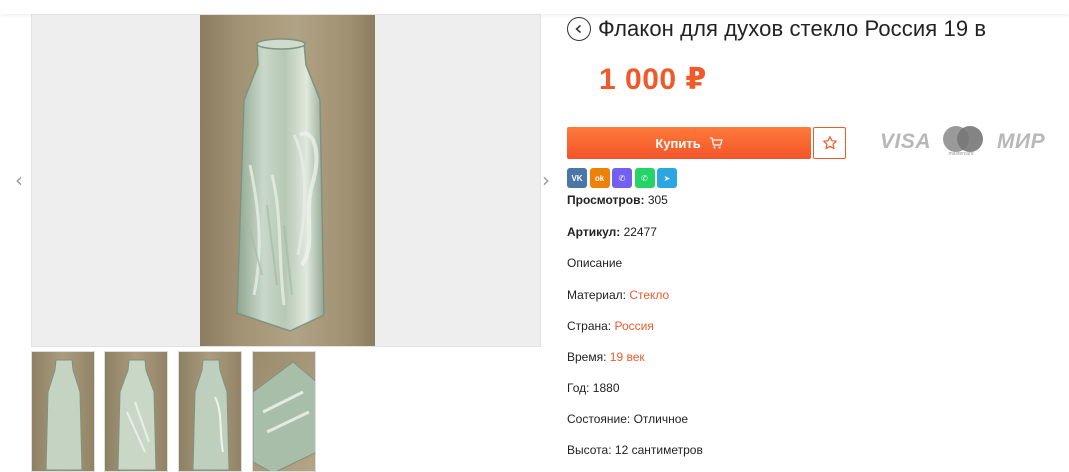 This screenshot has width=1069, height=472. I want to click on whatsapp-share-icon: ✆, so click(644, 178).